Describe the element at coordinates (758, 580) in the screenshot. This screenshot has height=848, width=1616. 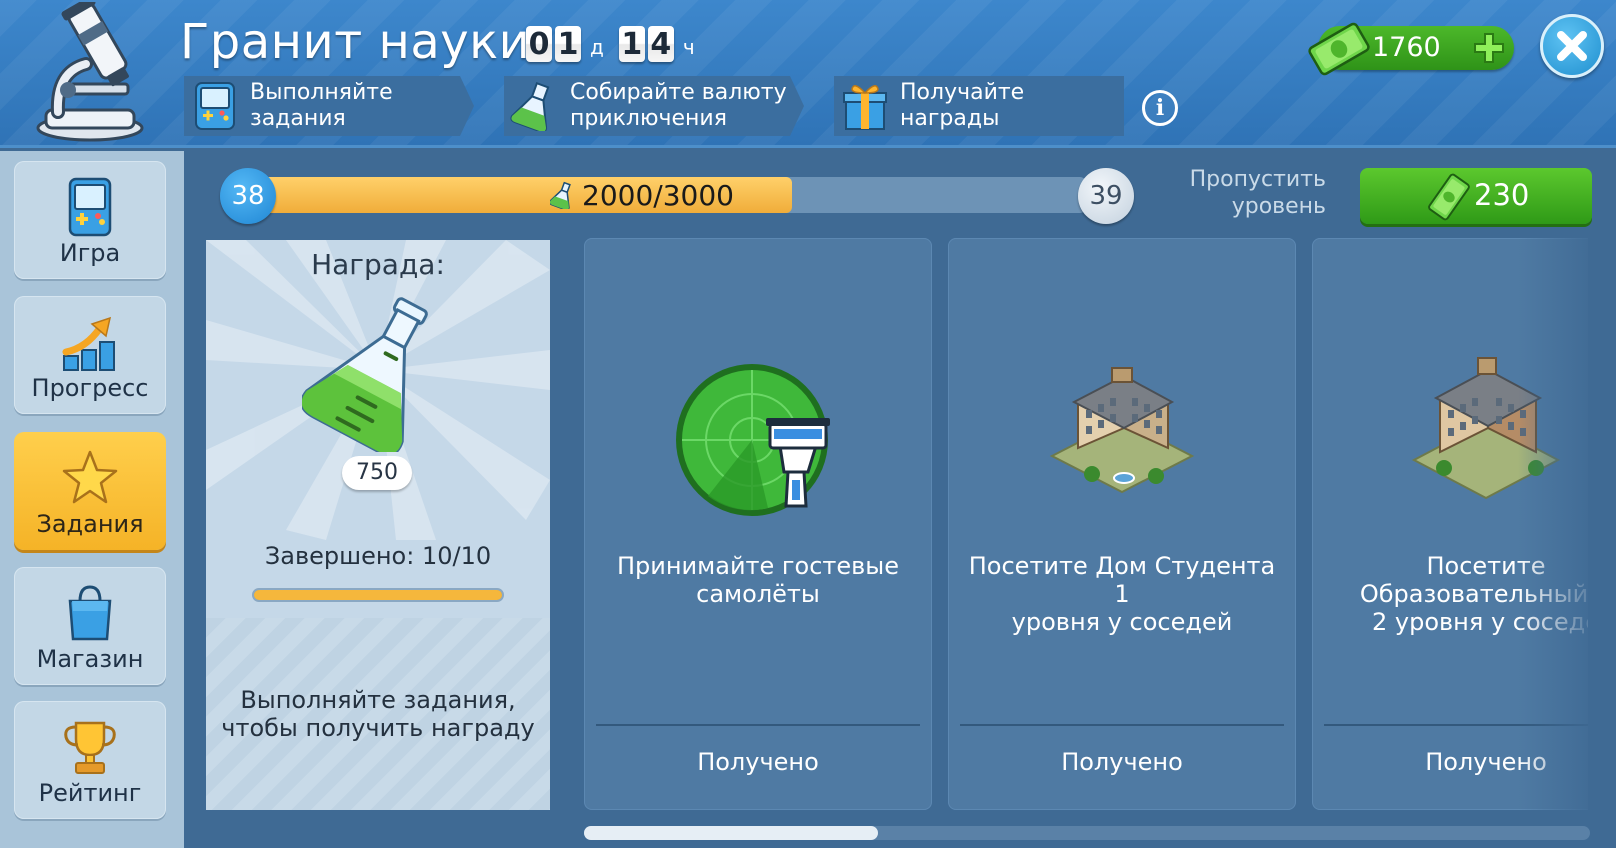
I see `task-title: Принимайте гостевые самолёты` at that location.